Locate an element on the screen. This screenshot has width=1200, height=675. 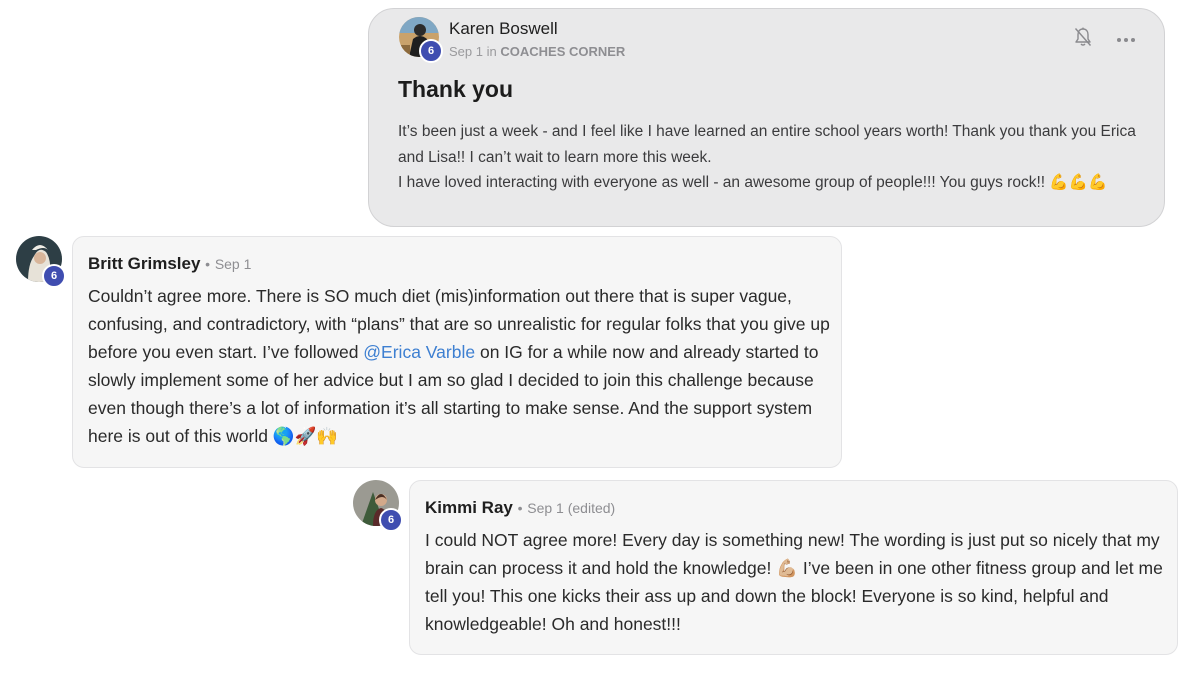
post-category: COACHES CORNER is located at coordinates (562, 51).